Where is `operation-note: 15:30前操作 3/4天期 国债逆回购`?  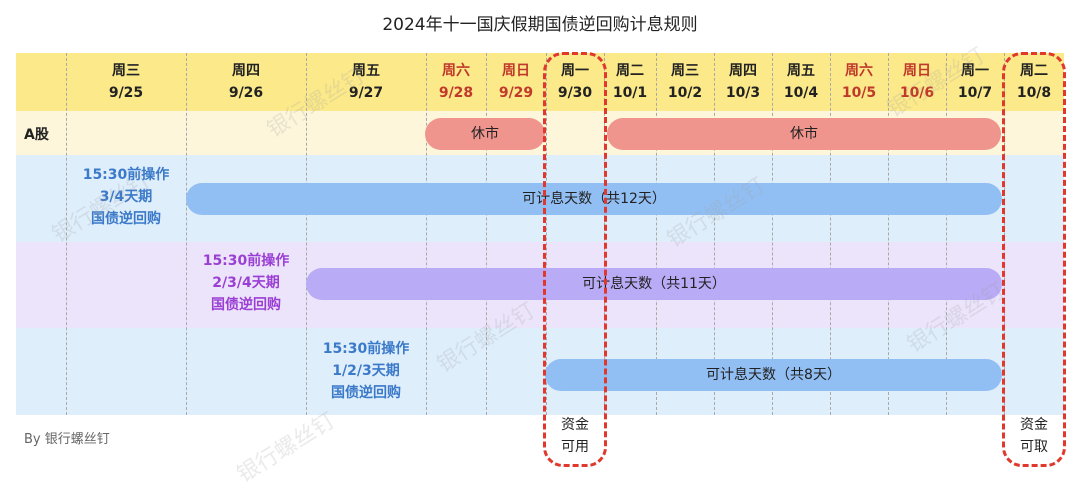
operation-note: 15:30前操作 3/4天期 国债逆回购 is located at coordinates (126, 197).